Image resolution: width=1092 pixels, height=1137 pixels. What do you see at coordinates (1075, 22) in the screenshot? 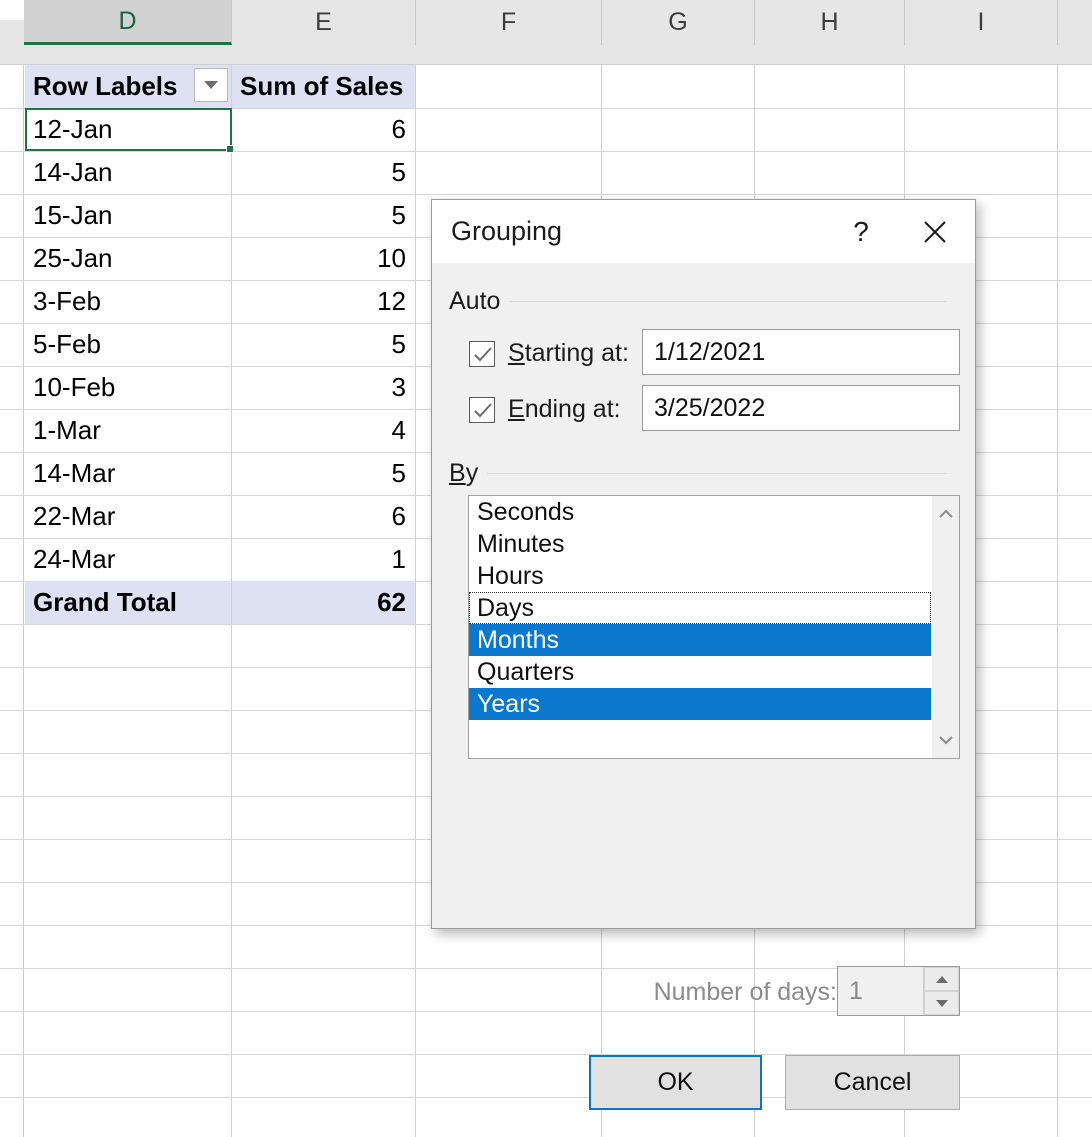
I see `column-header-j` at bounding box center [1075, 22].